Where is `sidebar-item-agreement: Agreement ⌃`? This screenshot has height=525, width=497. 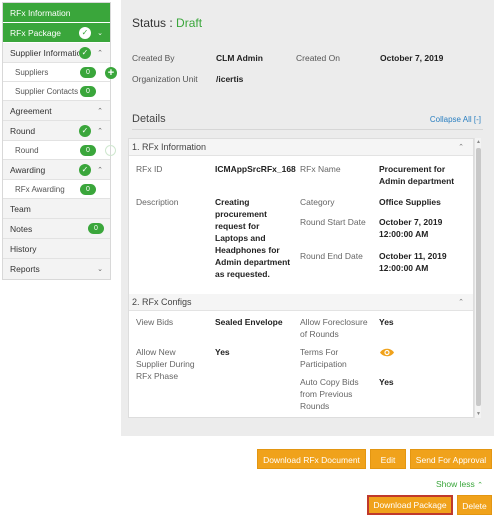
sidebar-item-agreement: Agreement ⌃ is located at coordinates (56, 111).